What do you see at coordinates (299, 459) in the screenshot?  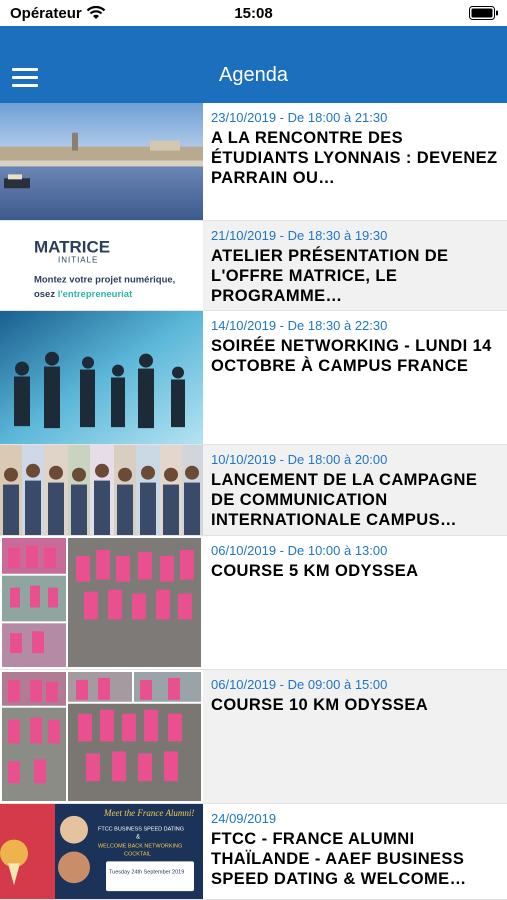 I see `event-date: 10/10/2019 - De 18:00 à 20:00` at bounding box center [299, 459].